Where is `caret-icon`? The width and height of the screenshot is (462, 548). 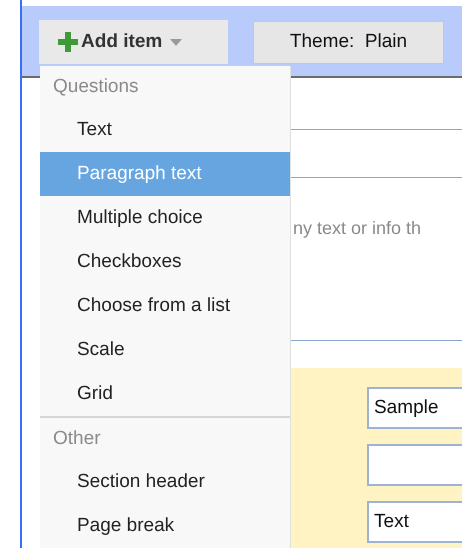 caret-icon is located at coordinates (176, 42).